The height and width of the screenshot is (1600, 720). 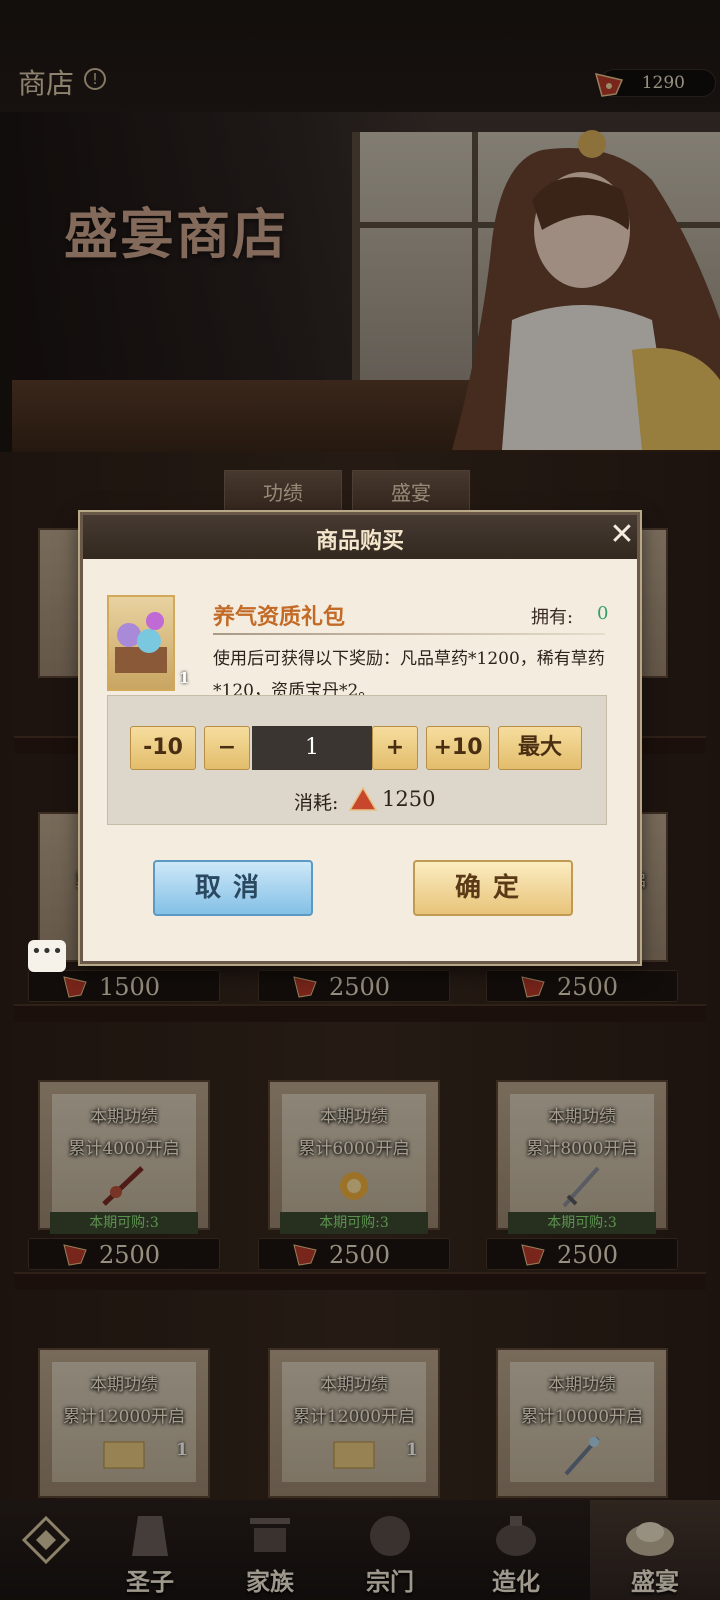 What do you see at coordinates (458, 748) in the screenshot?
I see `plus-10-button: +10` at bounding box center [458, 748].